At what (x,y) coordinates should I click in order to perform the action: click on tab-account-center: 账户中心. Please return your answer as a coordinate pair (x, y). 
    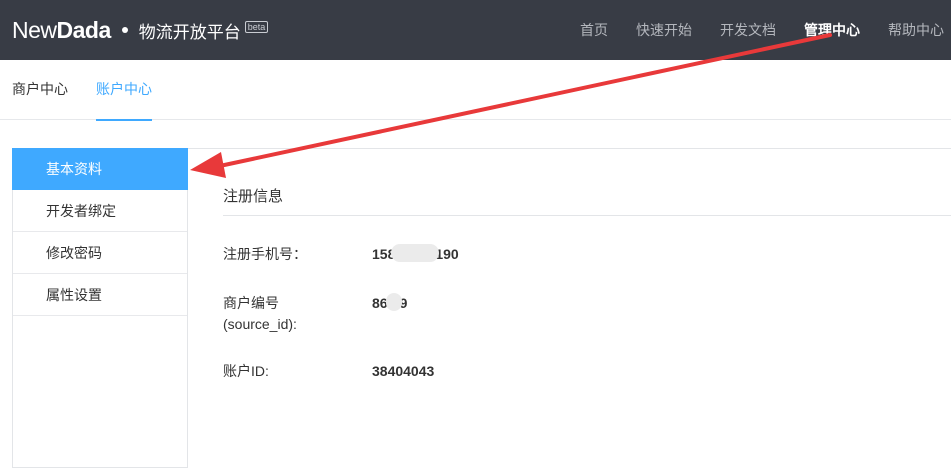
    Looking at the image, I should click on (124, 90).